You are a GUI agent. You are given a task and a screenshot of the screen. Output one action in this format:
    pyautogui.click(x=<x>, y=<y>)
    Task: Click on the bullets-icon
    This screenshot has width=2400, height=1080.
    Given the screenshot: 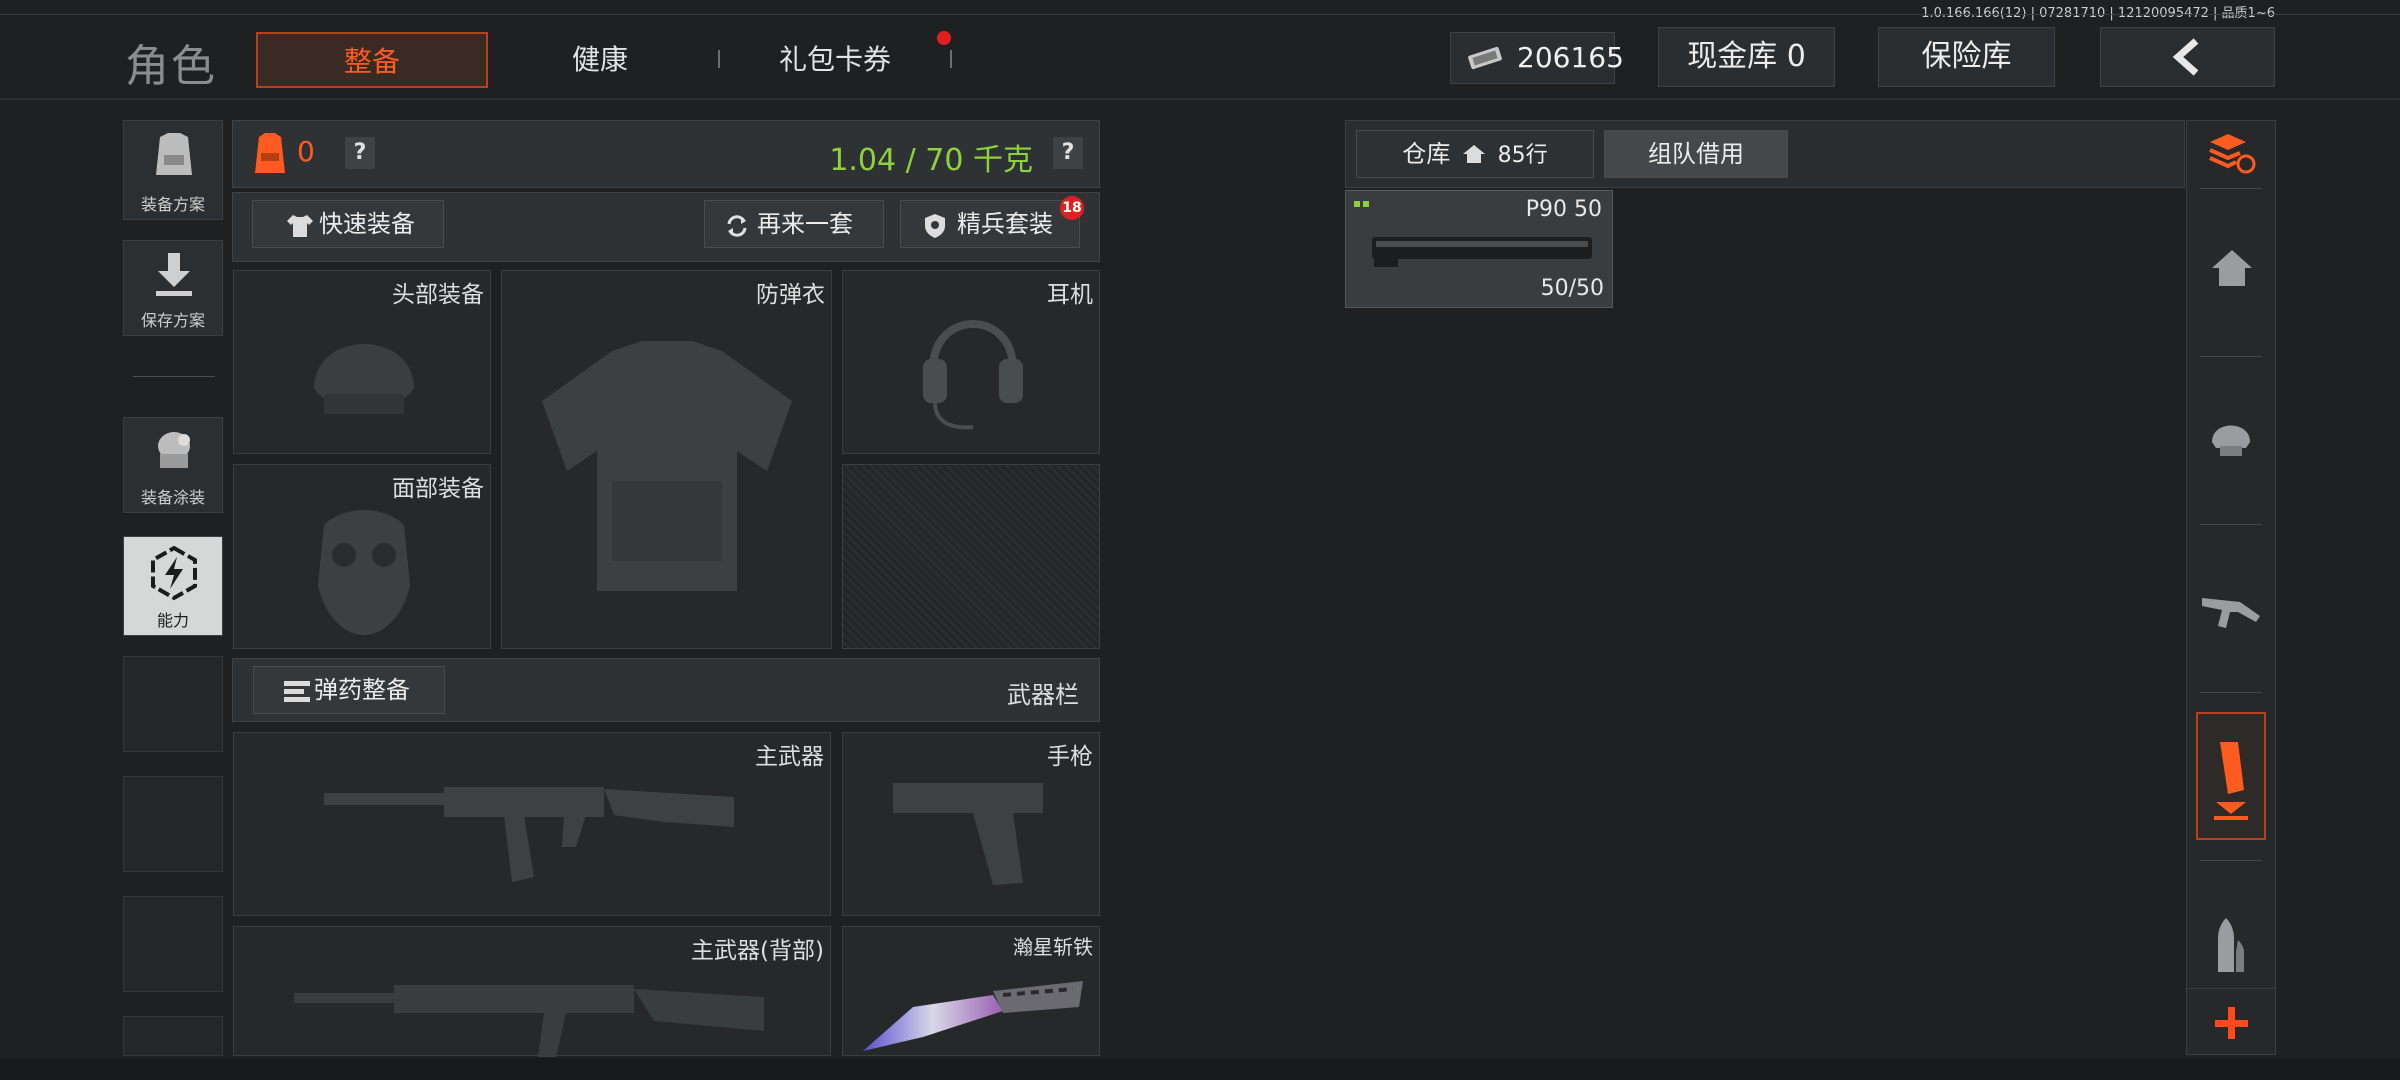 What is the action you would take?
    pyautogui.click(x=2231, y=945)
    